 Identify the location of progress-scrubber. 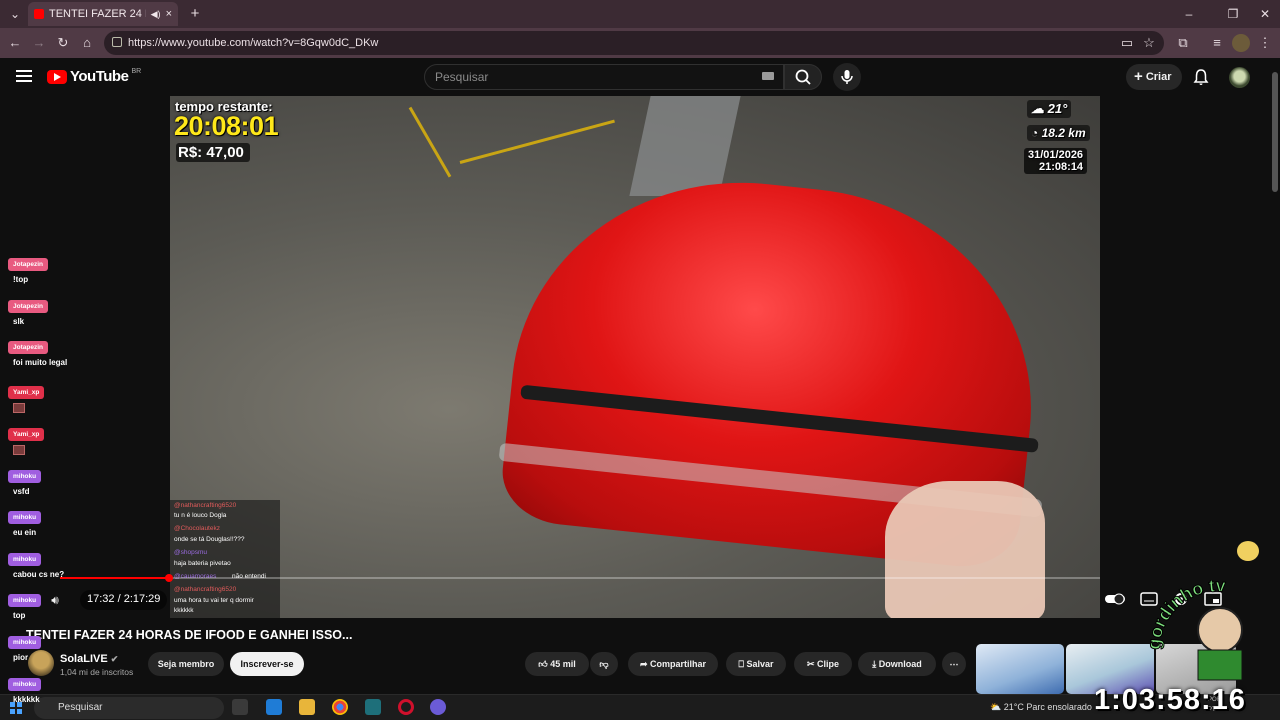
(169, 578).